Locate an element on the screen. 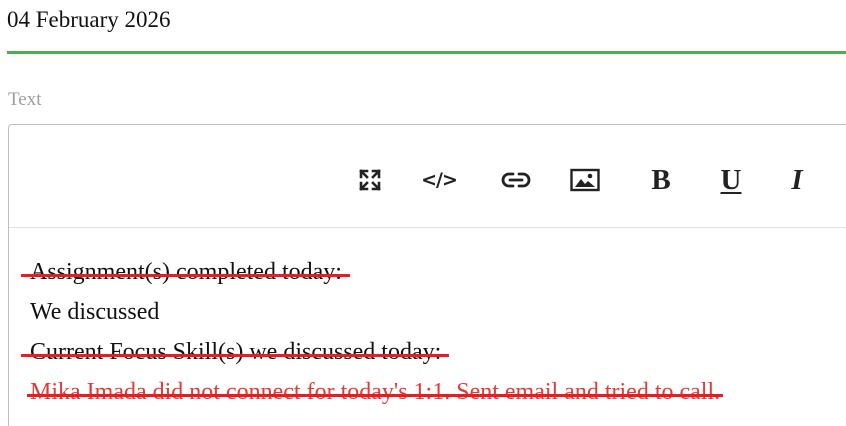  link-icon is located at coordinates (516, 180).